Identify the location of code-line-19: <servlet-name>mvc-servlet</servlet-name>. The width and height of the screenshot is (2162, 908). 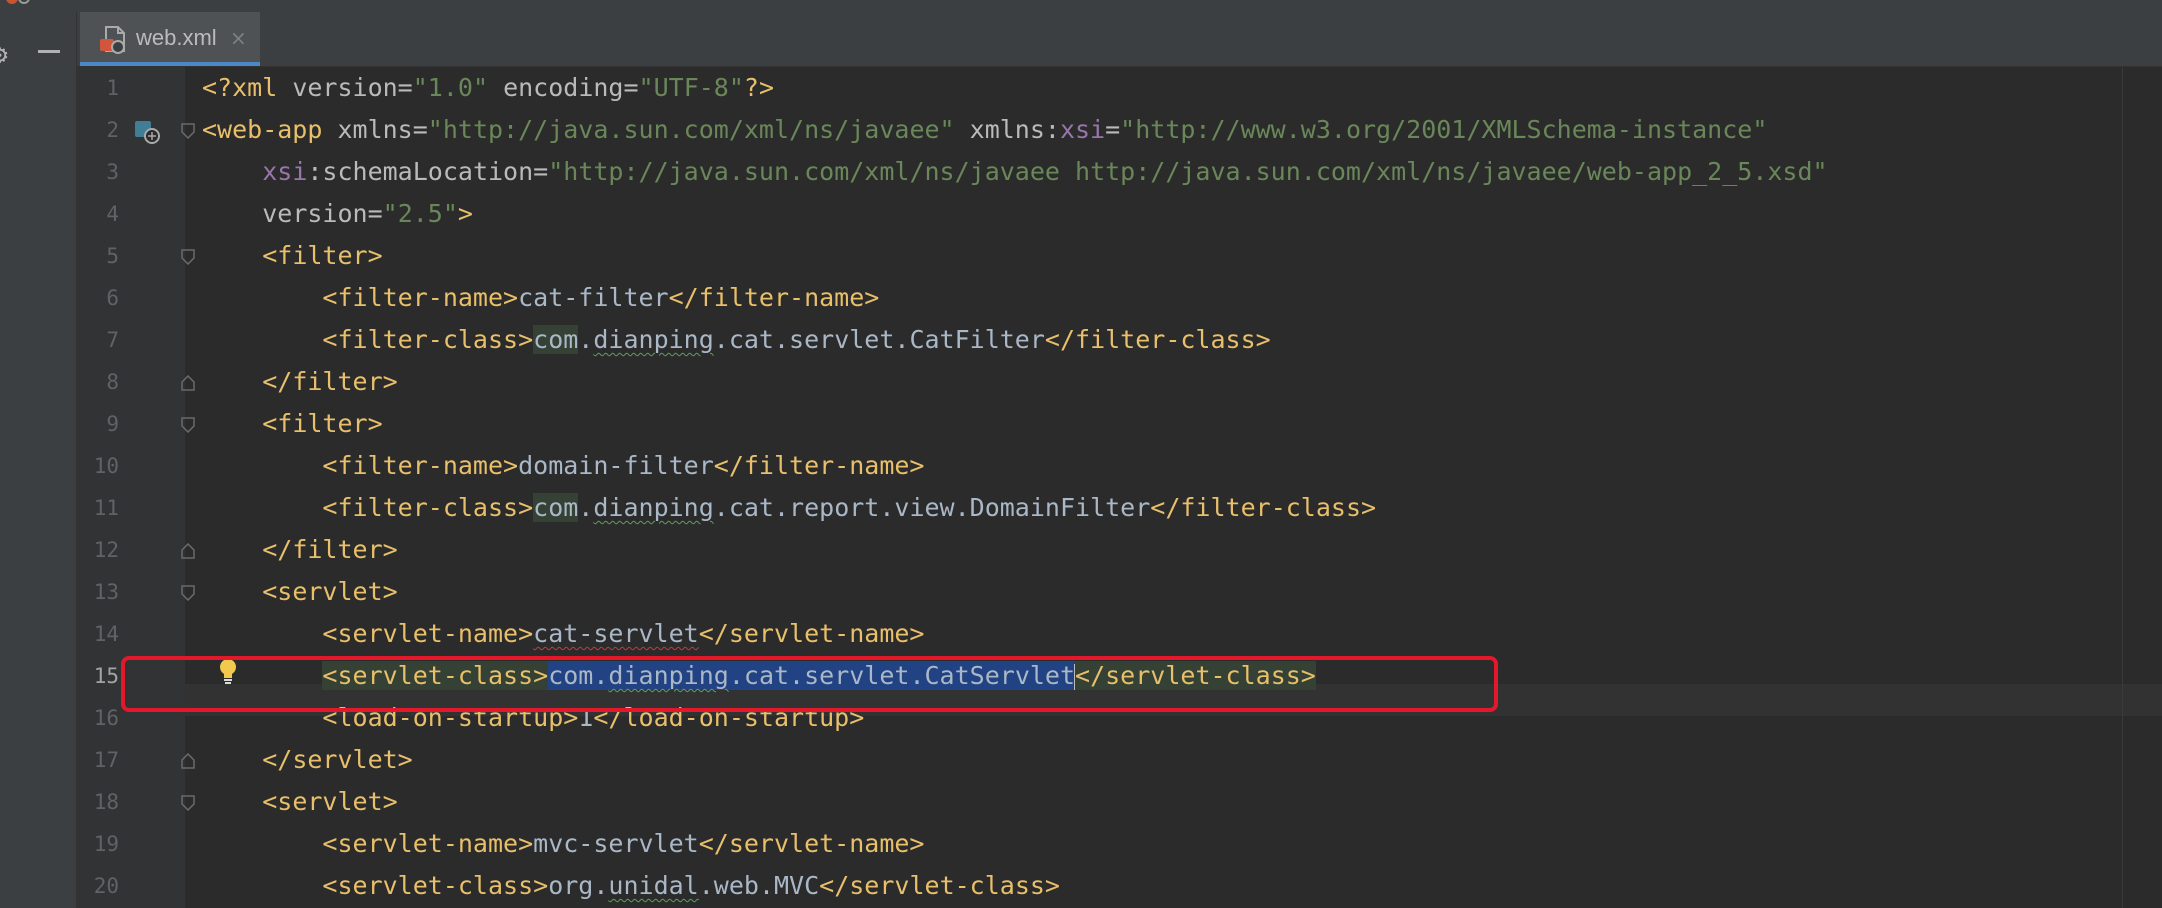
(563, 844).